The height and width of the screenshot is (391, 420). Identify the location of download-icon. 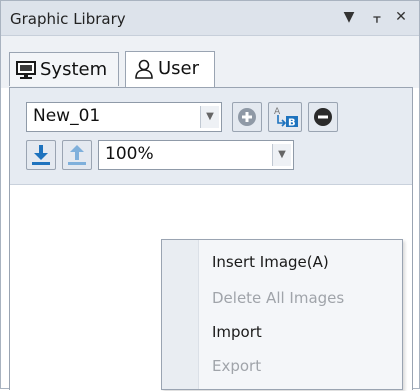
(41, 155).